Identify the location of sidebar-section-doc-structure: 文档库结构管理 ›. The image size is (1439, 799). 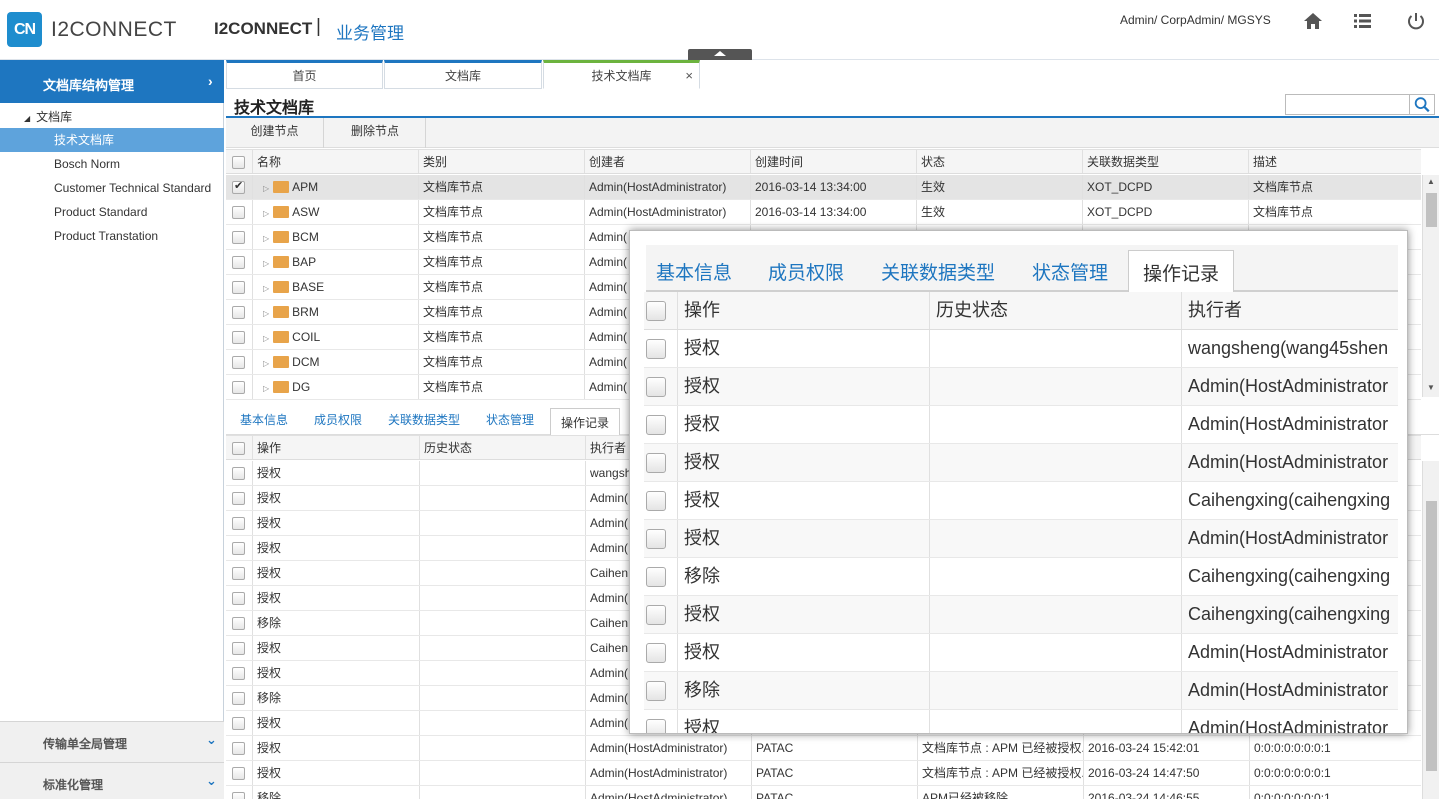
(112, 81).